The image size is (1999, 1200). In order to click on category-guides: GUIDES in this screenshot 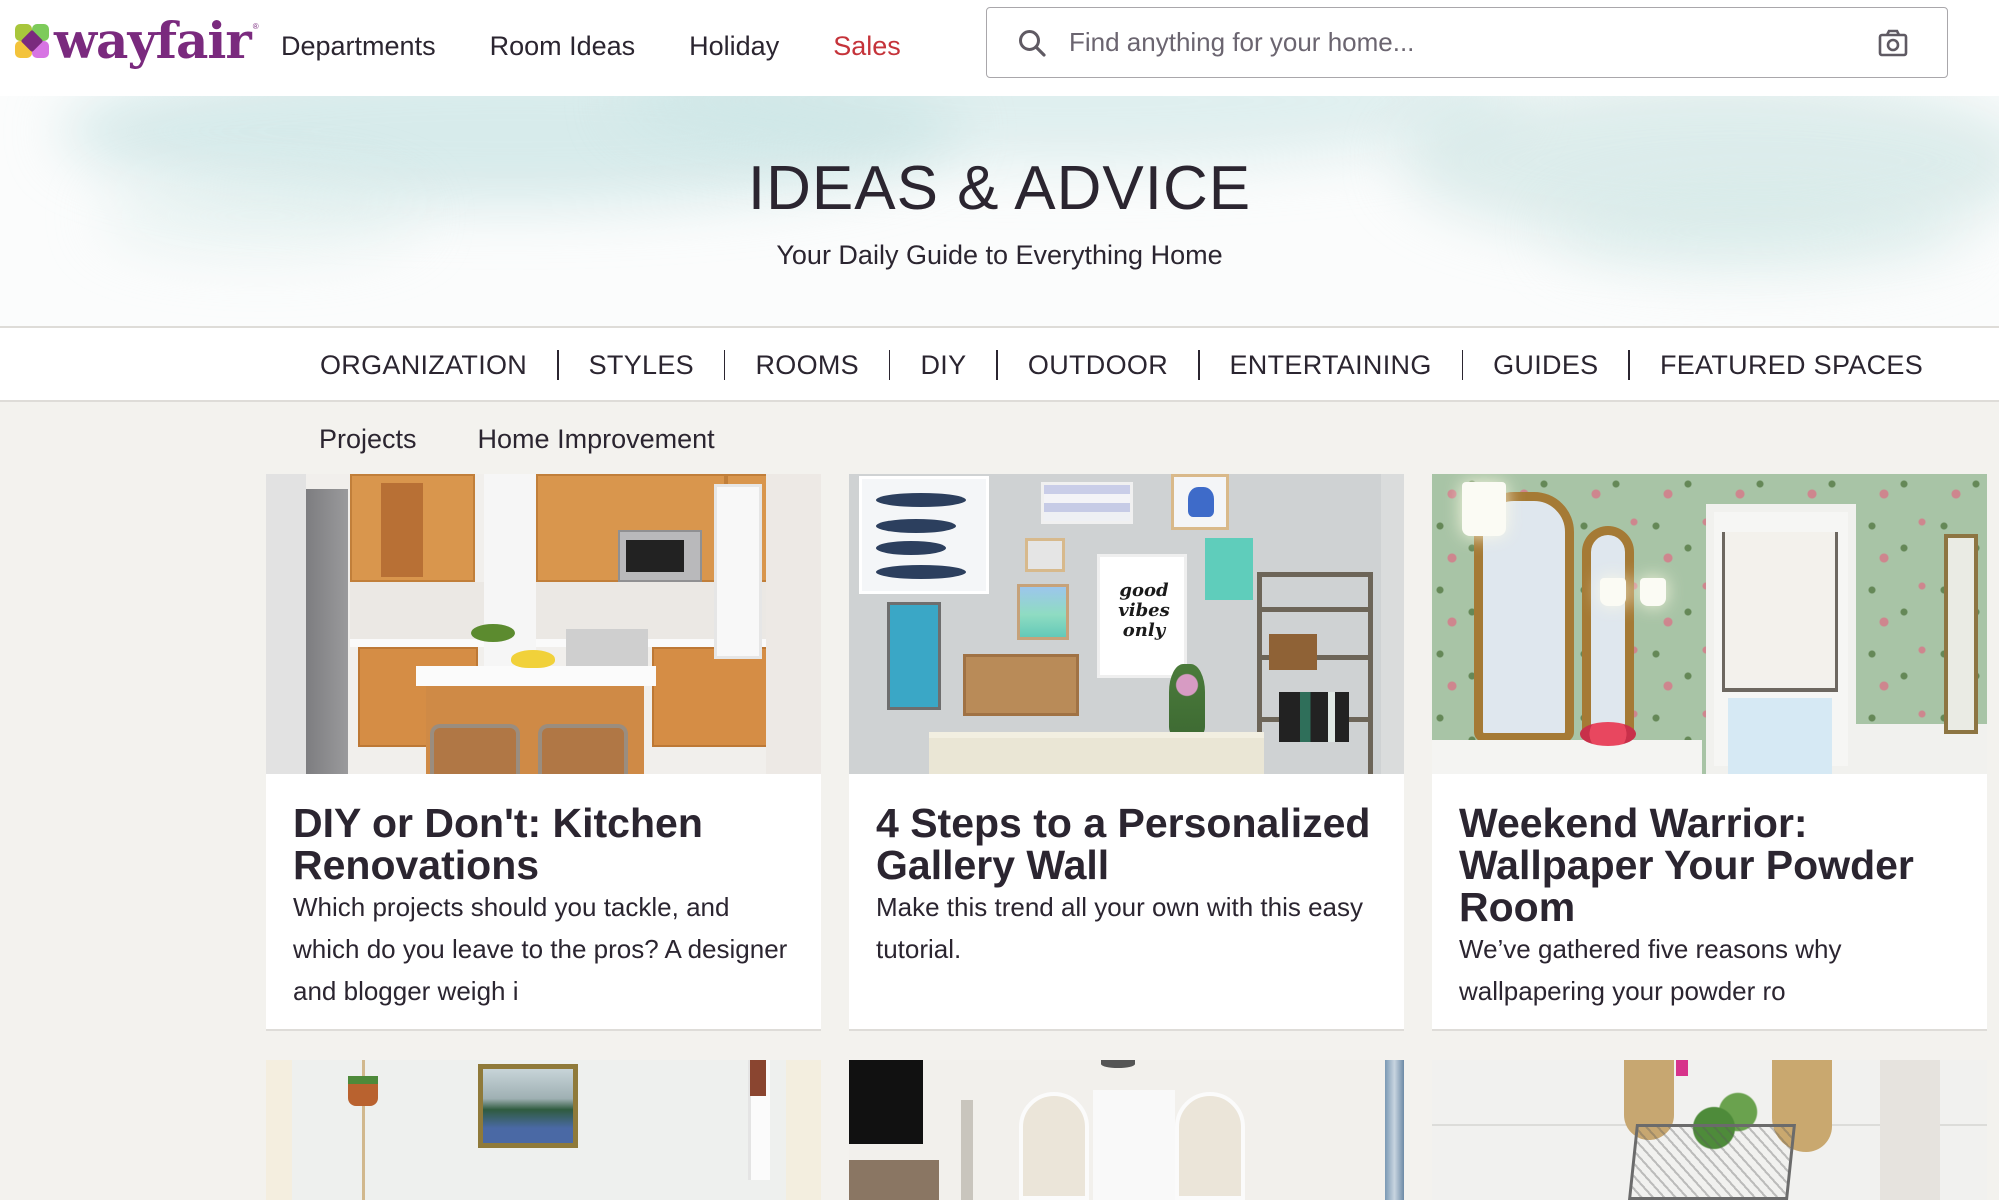, I will do `click(1545, 365)`.